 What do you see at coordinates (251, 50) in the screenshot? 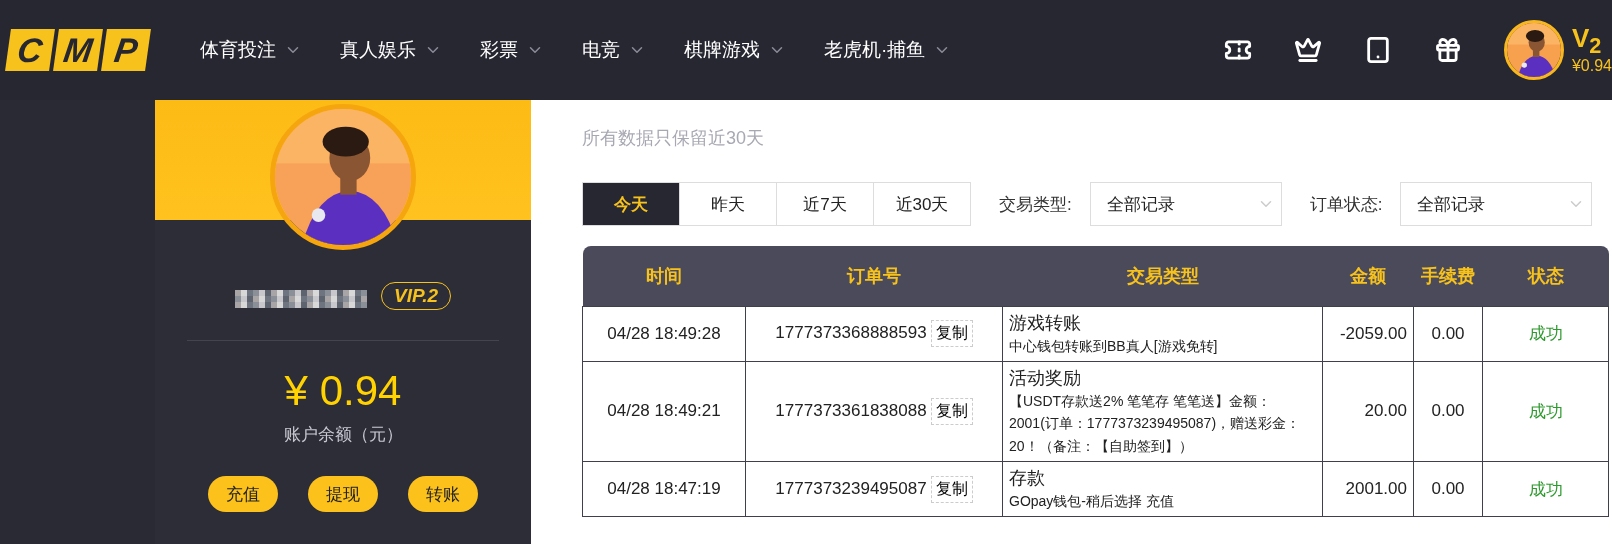
I see `nav-item: 体育投注` at bounding box center [251, 50].